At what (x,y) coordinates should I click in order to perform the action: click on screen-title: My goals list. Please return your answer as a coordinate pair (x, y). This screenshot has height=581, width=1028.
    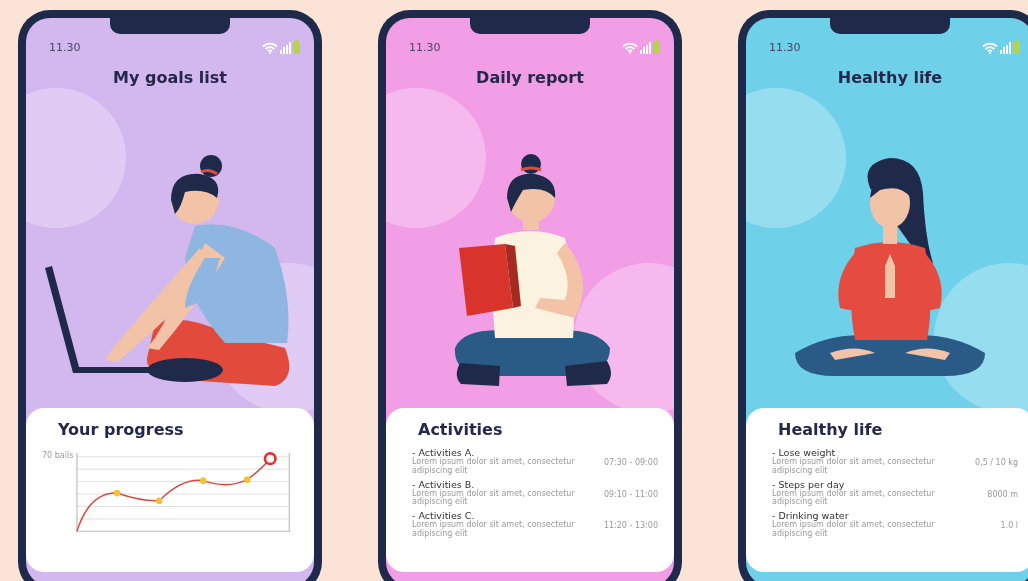
    Looking at the image, I should click on (170, 77).